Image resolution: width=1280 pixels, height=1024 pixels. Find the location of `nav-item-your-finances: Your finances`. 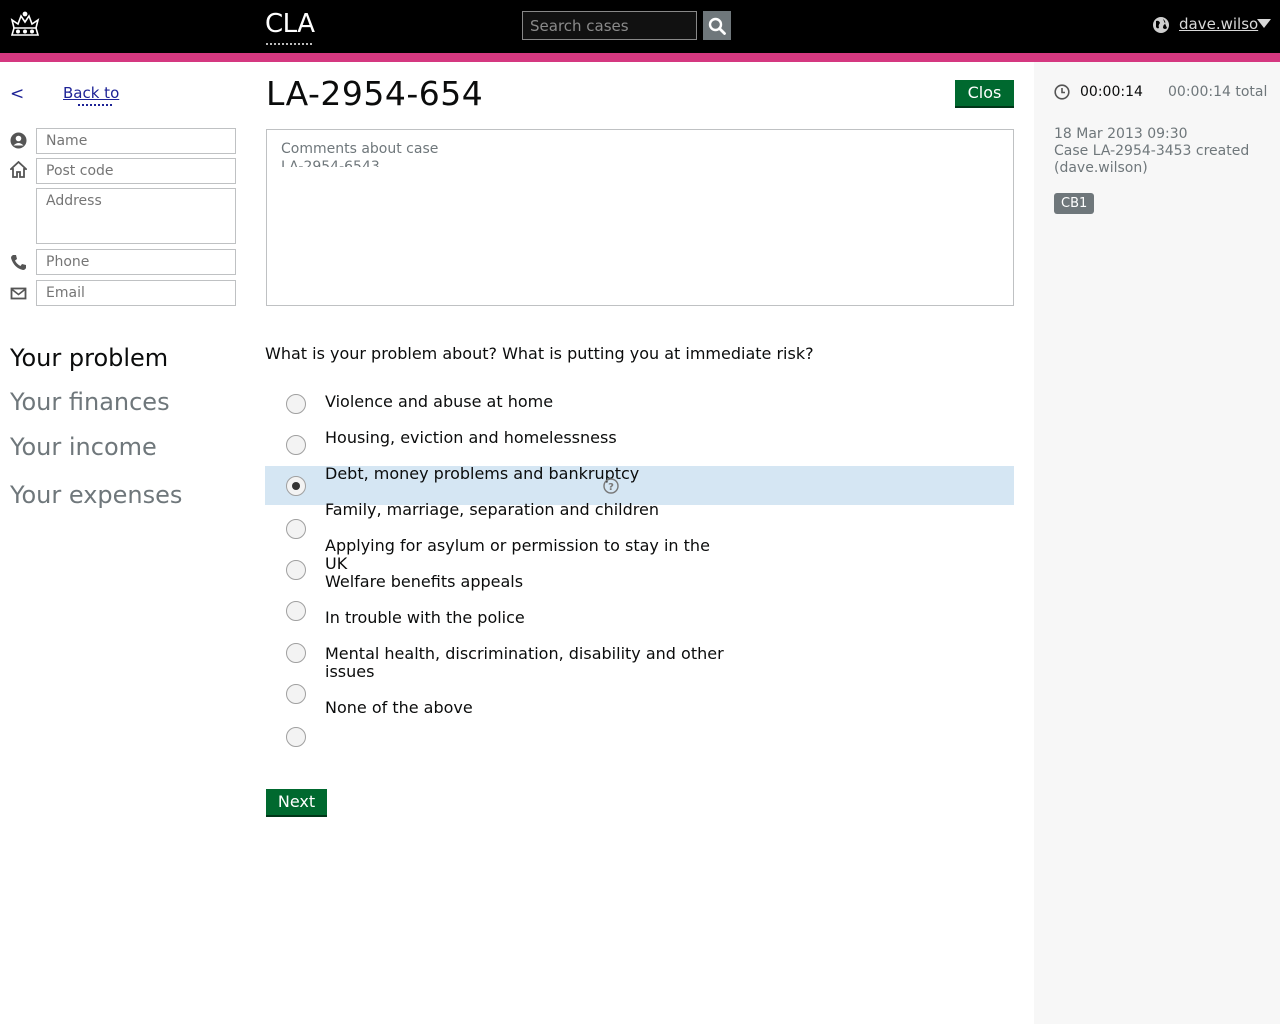

nav-item-your-finances: Your finances is located at coordinates (90, 402).